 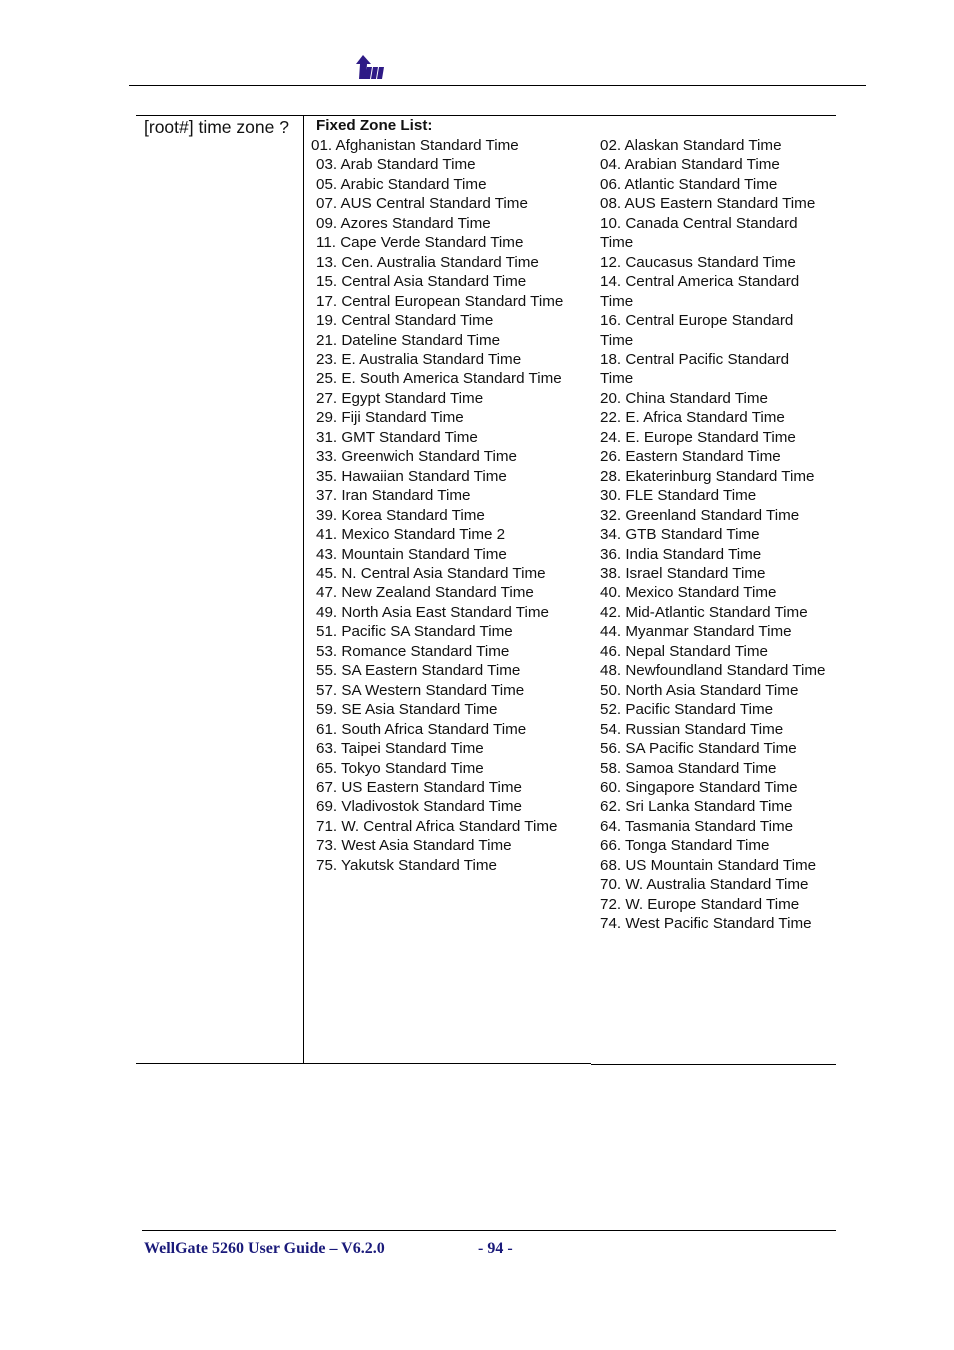 I want to click on zone-list-item: 60. Singapore Standard Time, so click(x=699, y=787).